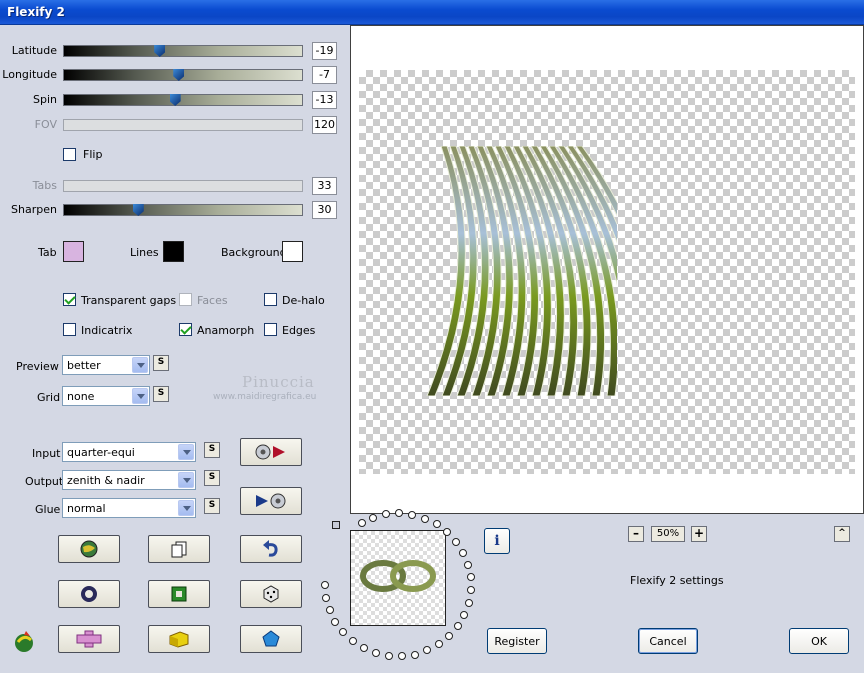 The height and width of the screenshot is (673, 864). I want to click on zoom-in-button: +, so click(699, 534).